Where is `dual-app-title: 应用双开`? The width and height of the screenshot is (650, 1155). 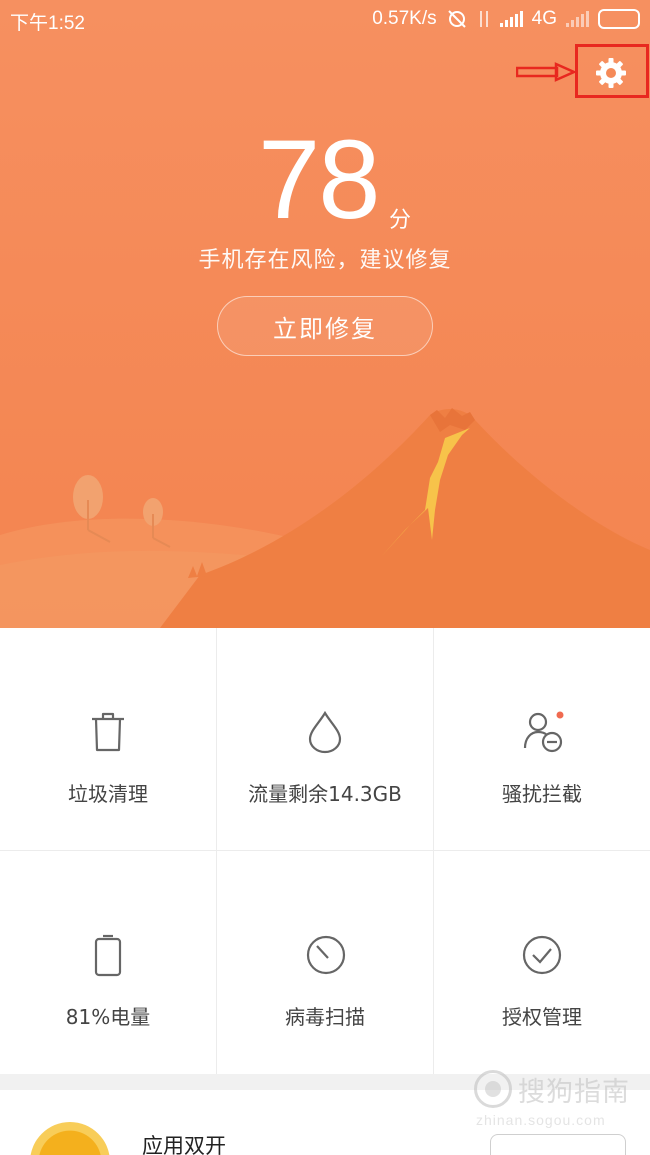
dual-app-title: 应用双开 is located at coordinates (184, 1144).